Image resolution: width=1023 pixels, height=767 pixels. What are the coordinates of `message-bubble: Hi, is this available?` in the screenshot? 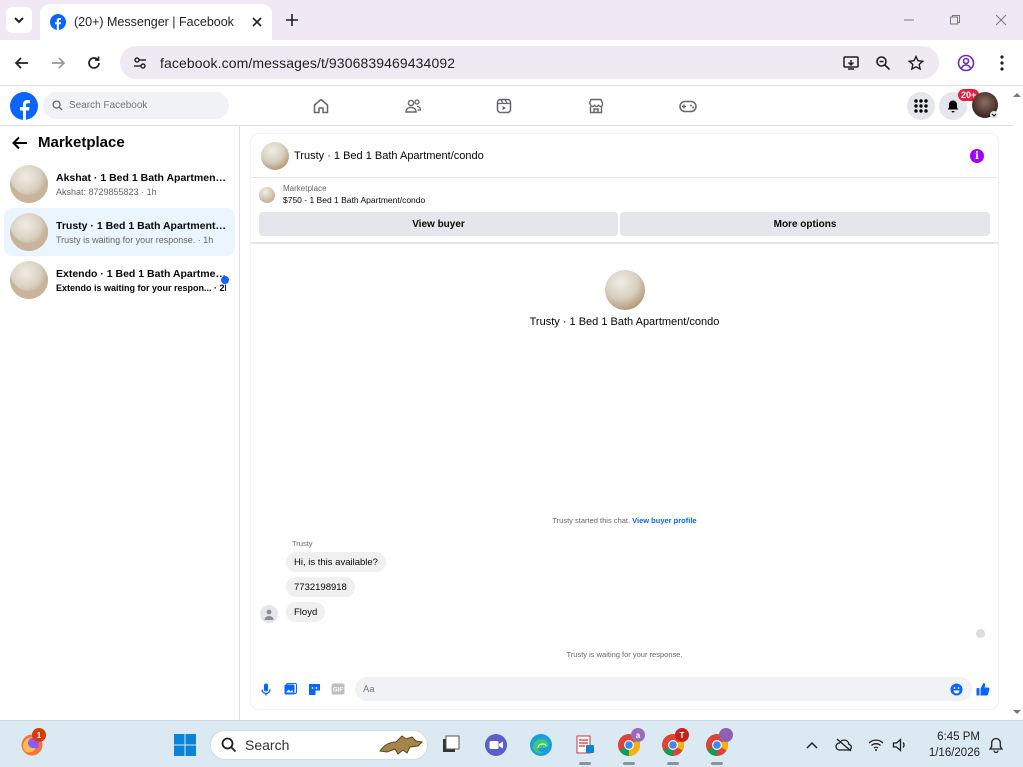 It's located at (336, 562).